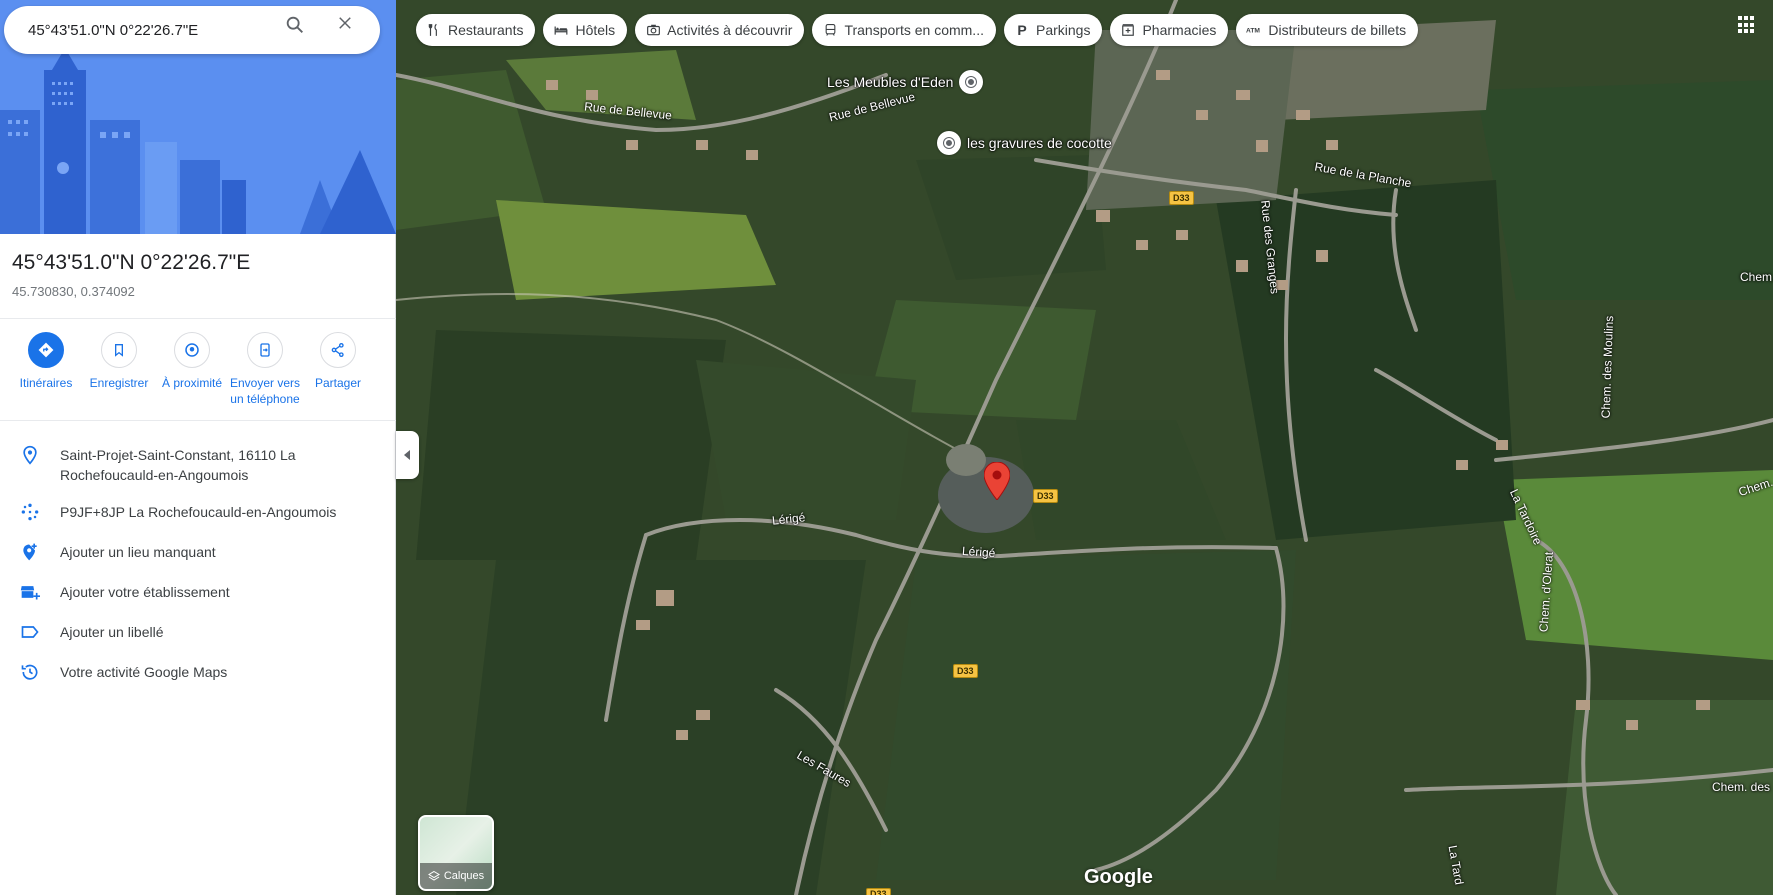  What do you see at coordinates (595, 30) in the screenshot?
I see `chip-label: Hôtels` at bounding box center [595, 30].